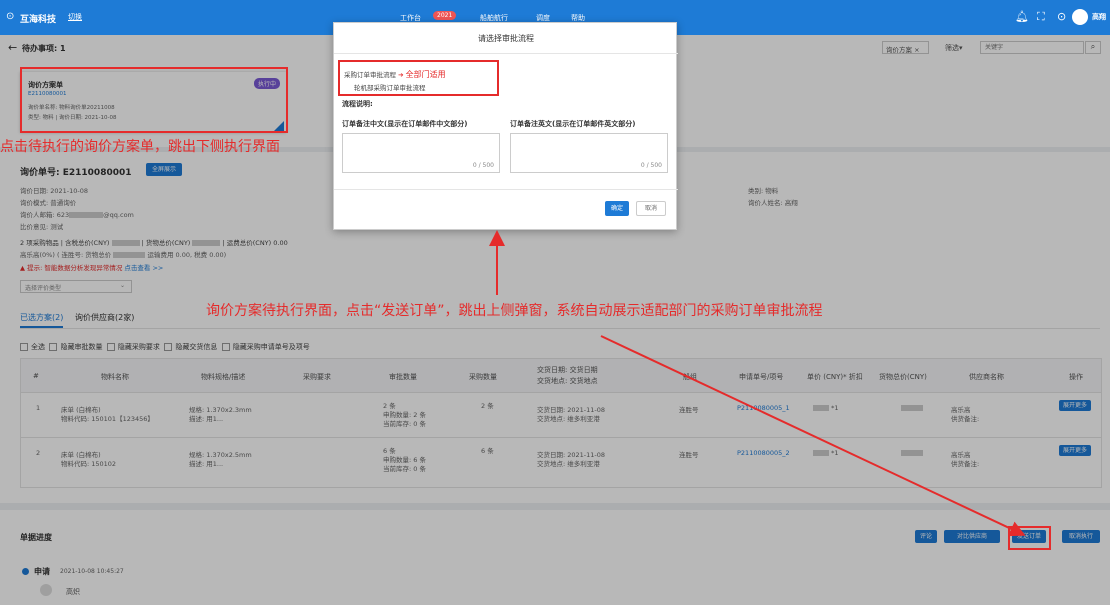  Describe the element at coordinates (1080, 17) in the screenshot. I see `avatar` at that location.